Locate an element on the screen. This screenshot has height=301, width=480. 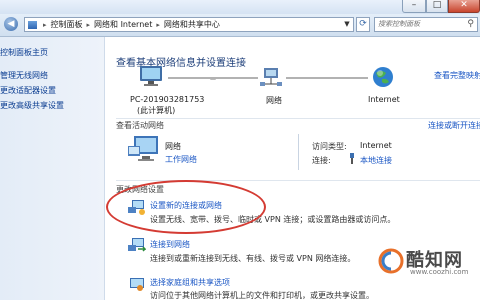
minimize-button: – is located at coordinates (414, 6).